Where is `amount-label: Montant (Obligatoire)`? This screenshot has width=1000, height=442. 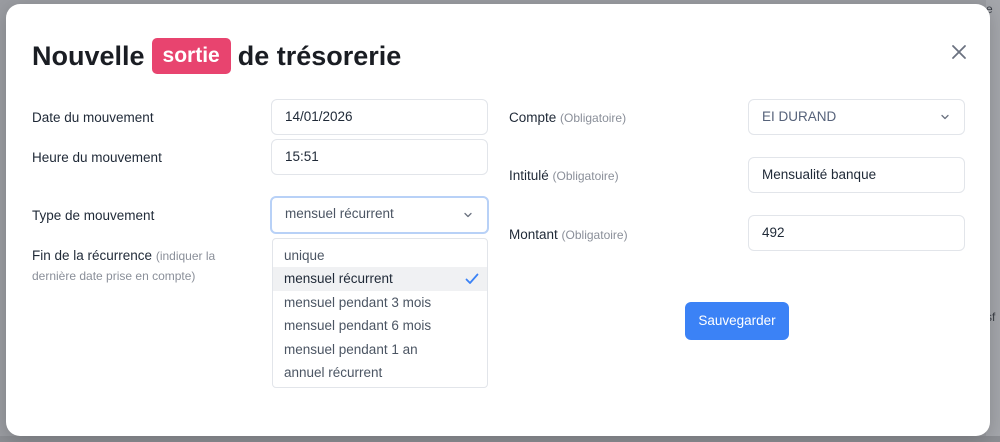 amount-label: Montant (Obligatoire) is located at coordinates (568, 234).